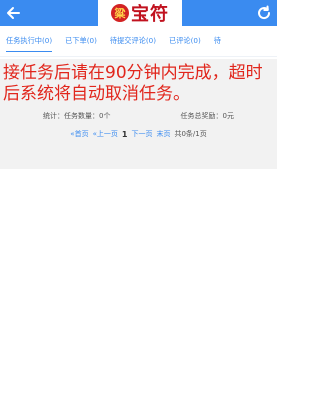 This screenshot has width=320, height=393. What do you see at coordinates (133, 83) in the screenshot?
I see `timeout-notice: 接任务后请在90分钟内完成，超时后系统将自动取消任务。` at bounding box center [133, 83].